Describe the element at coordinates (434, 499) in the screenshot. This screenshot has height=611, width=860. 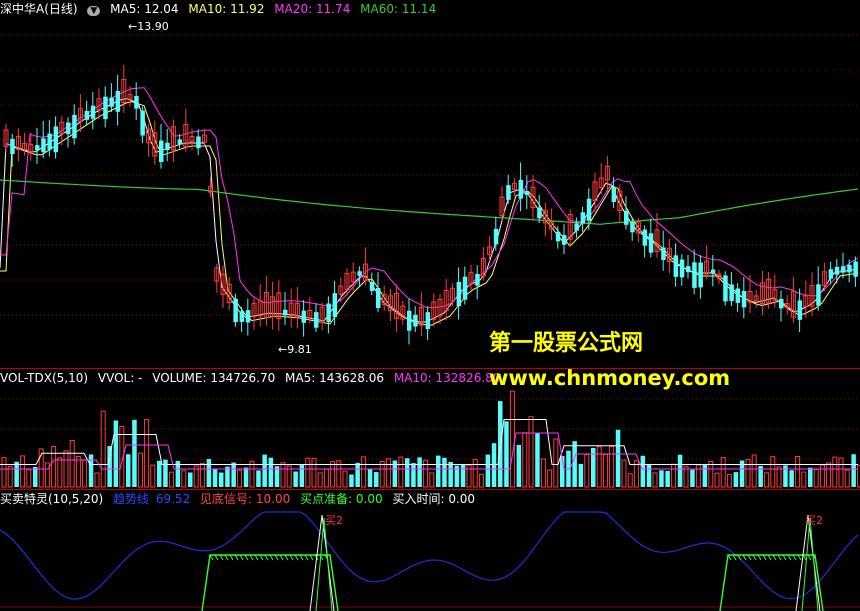
I see `buy-time-readout: 买入时间: 0.00` at that location.